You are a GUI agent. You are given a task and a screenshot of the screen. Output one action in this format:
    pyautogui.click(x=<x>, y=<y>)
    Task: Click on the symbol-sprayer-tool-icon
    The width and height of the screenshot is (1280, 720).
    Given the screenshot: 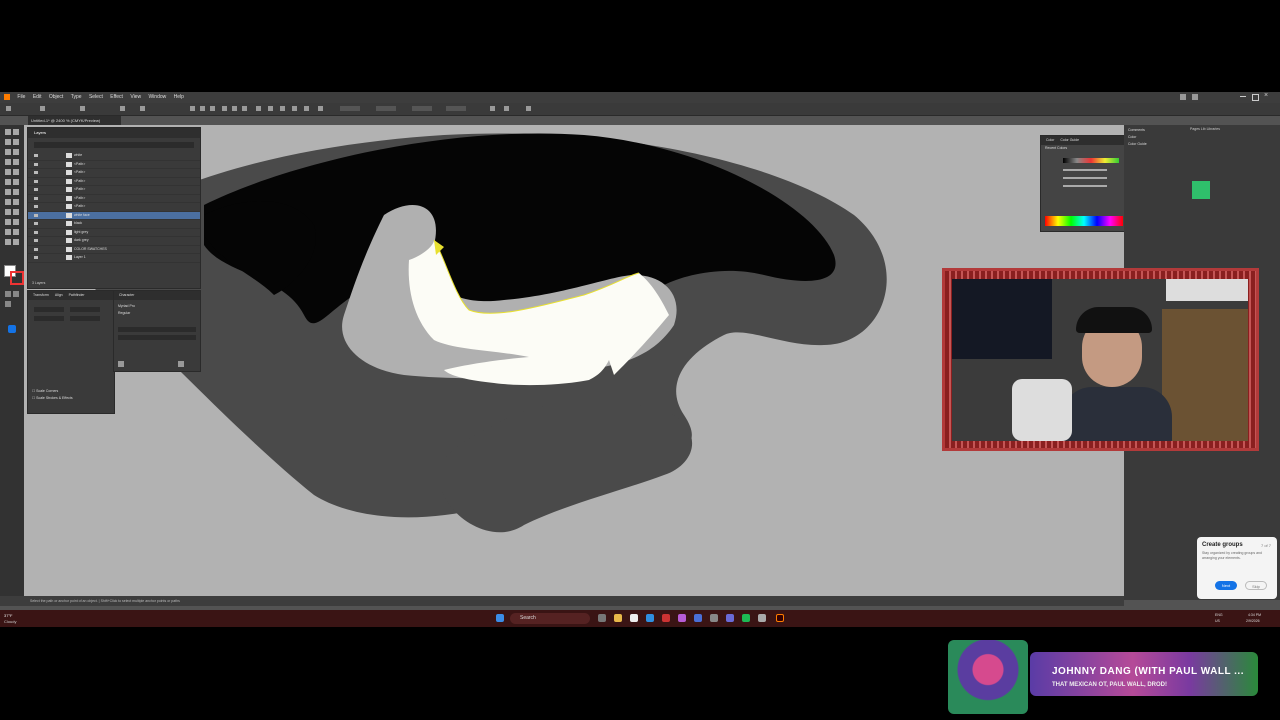 What is the action you would take?
    pyautogui.click(x=8, y=222)
    